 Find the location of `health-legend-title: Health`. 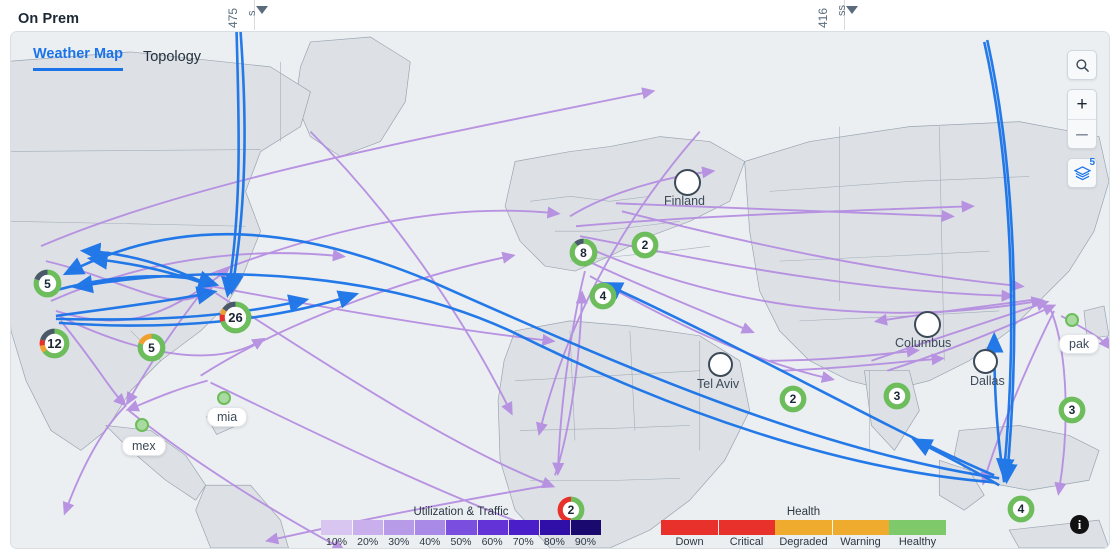

health-legend-title: Health is located at coordinates (803, 512).